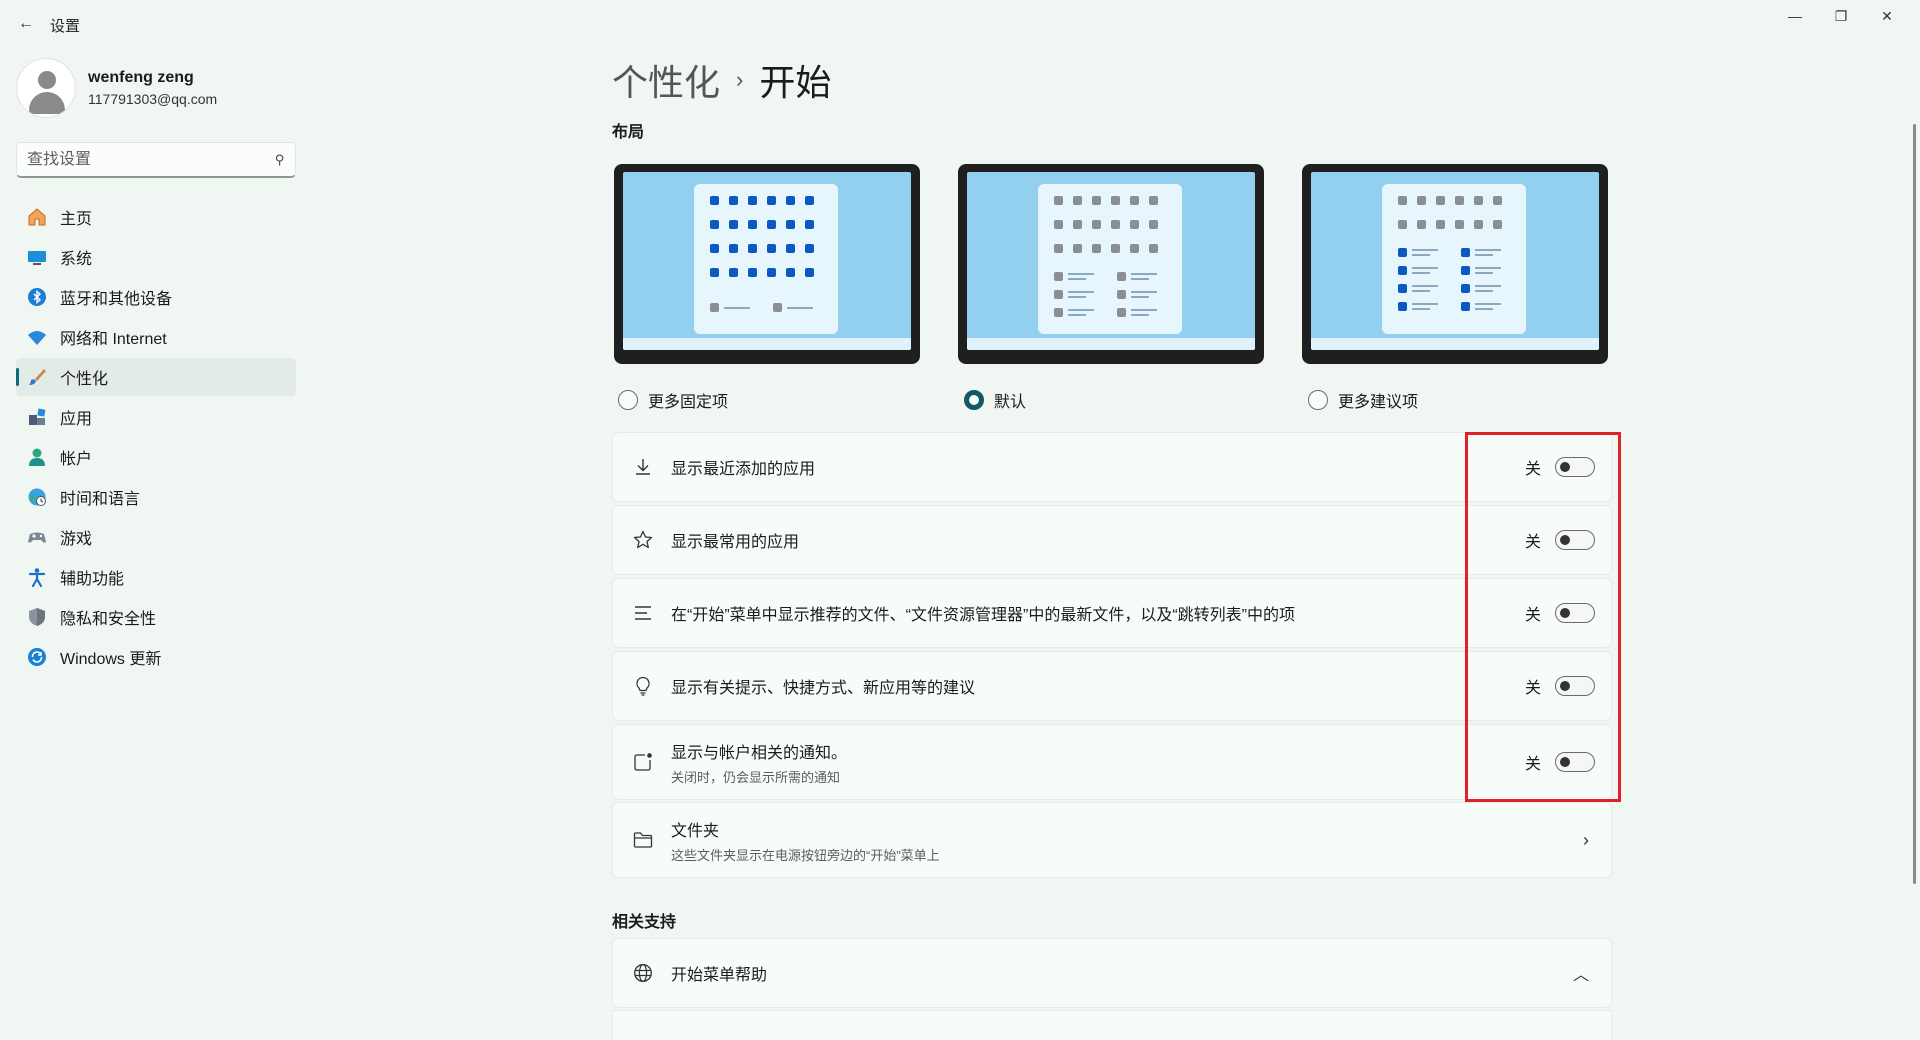 The image size is (1920, 1040). I want to click on user-name: wenfeng zeng, so click(141, 77).